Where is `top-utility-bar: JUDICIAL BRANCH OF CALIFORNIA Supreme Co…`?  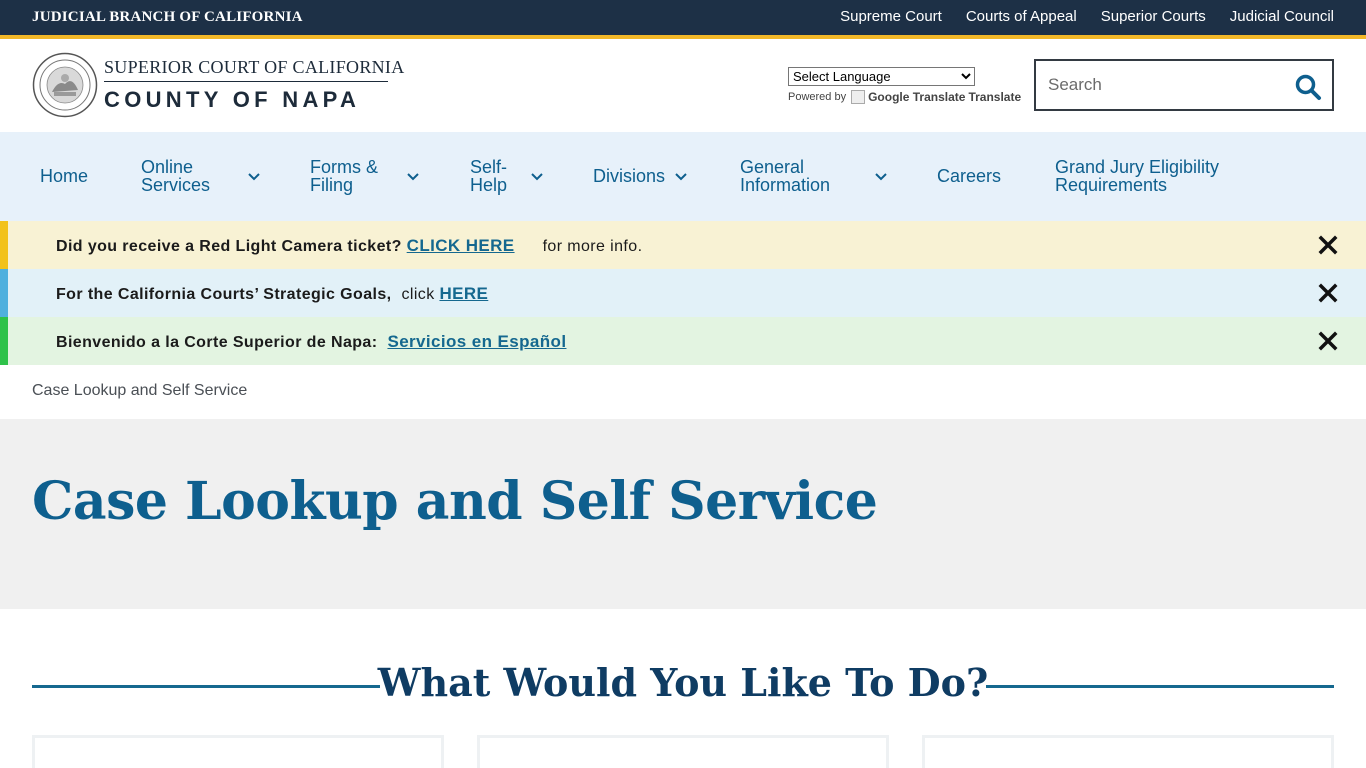
top-utility-bar: JUDICIAL BRANCH OF CALIFORNIA Supreme Co… is located at coordinates (683, 18).